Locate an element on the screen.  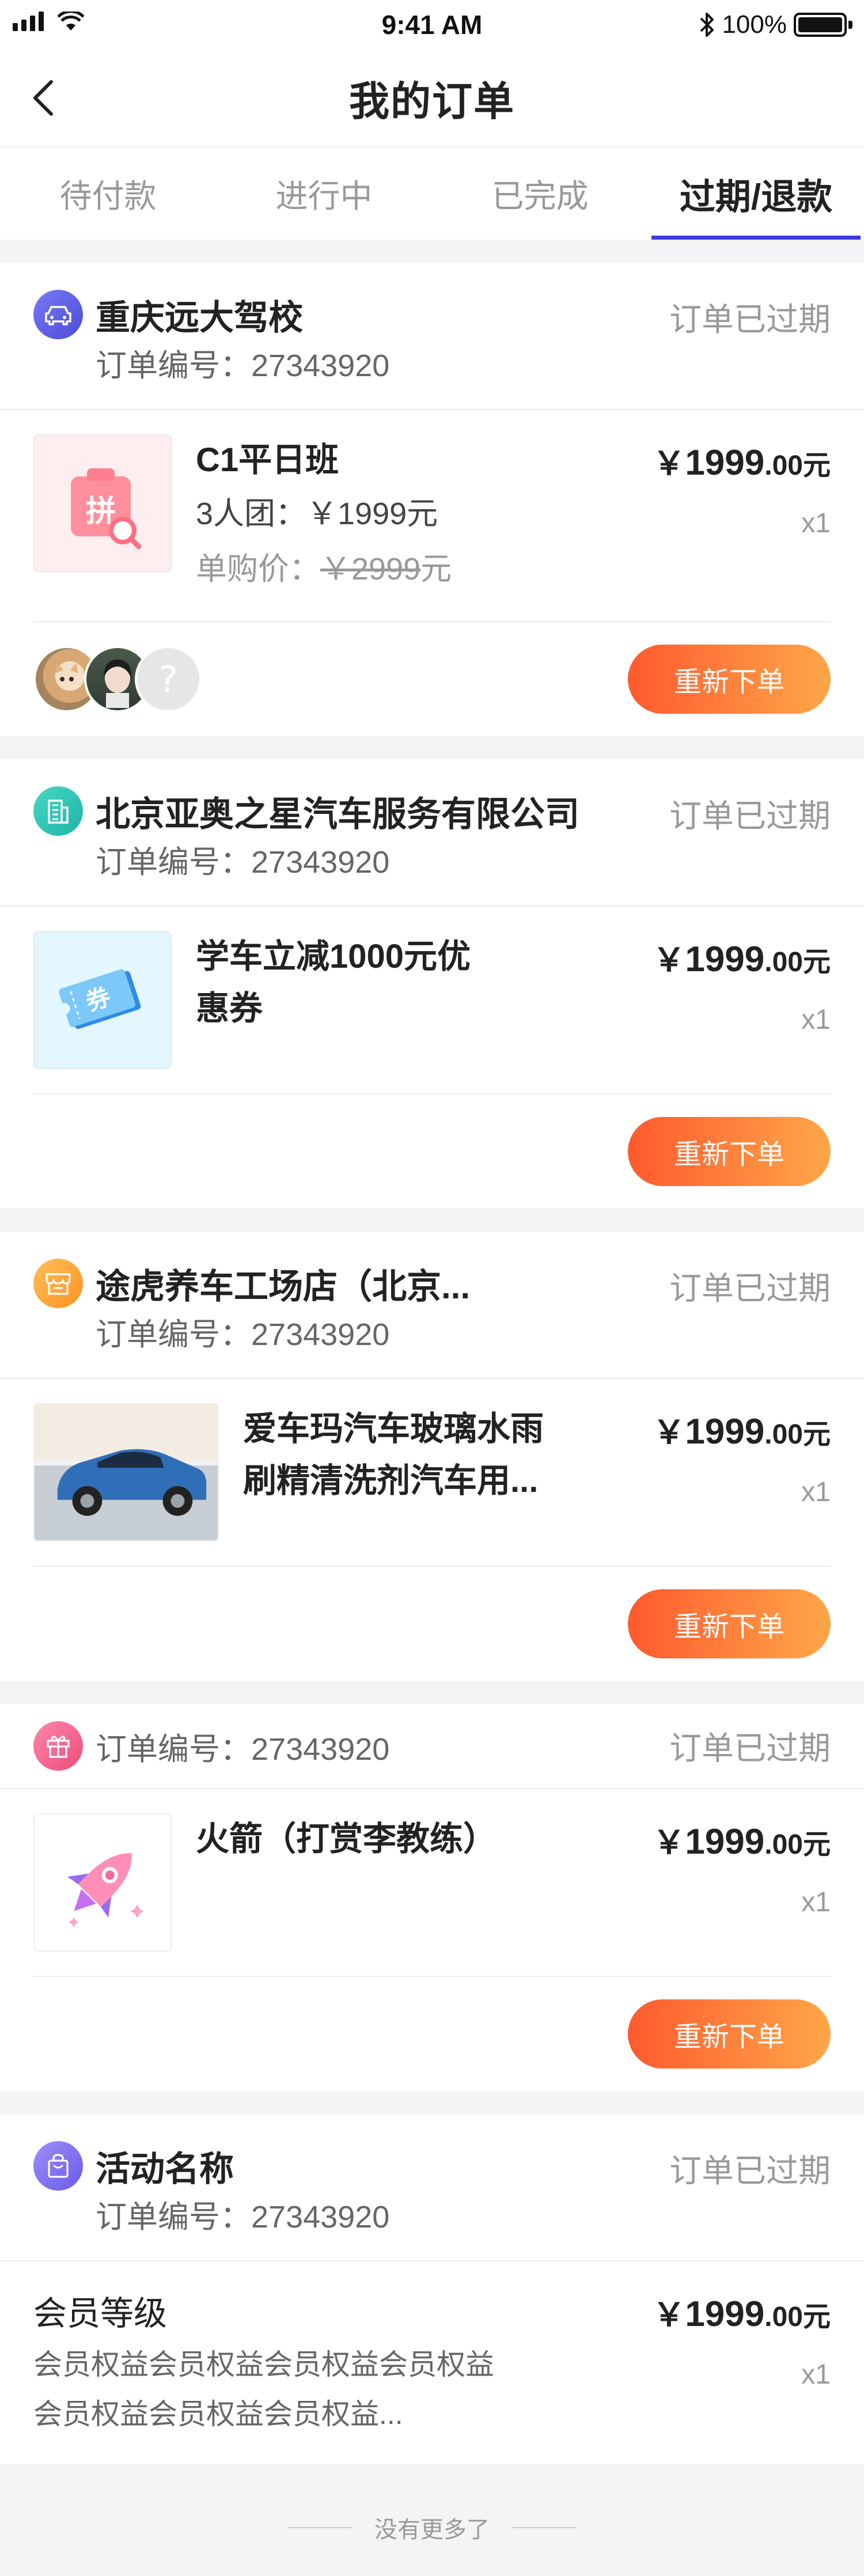
order-item: 券 学车立减1000元优 惠券 ￥1999.00元 x1 is located at coordinates (432, 1000).